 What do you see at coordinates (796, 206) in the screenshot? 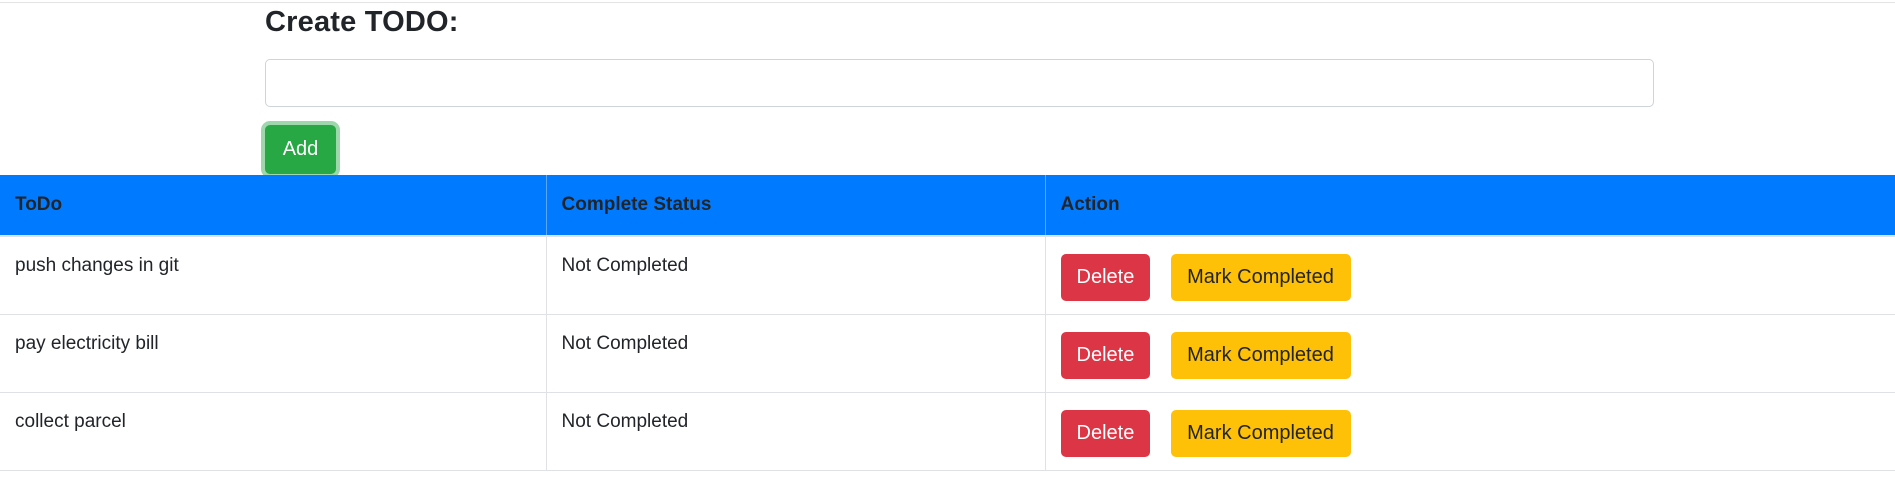
I see `column-header-status: Complete Status` at bounding box center [796, 206].